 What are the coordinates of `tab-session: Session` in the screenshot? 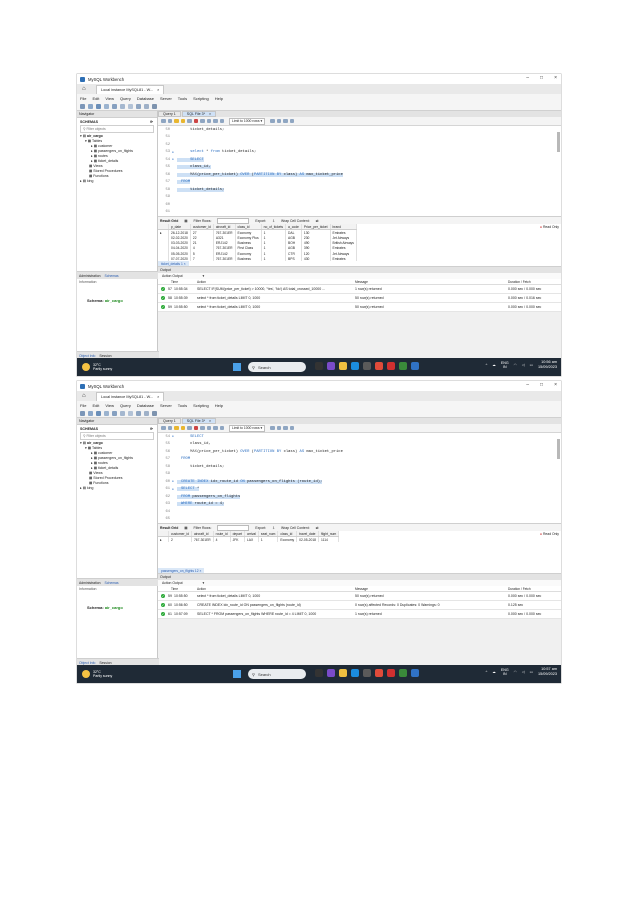 It's located at (105, 356).